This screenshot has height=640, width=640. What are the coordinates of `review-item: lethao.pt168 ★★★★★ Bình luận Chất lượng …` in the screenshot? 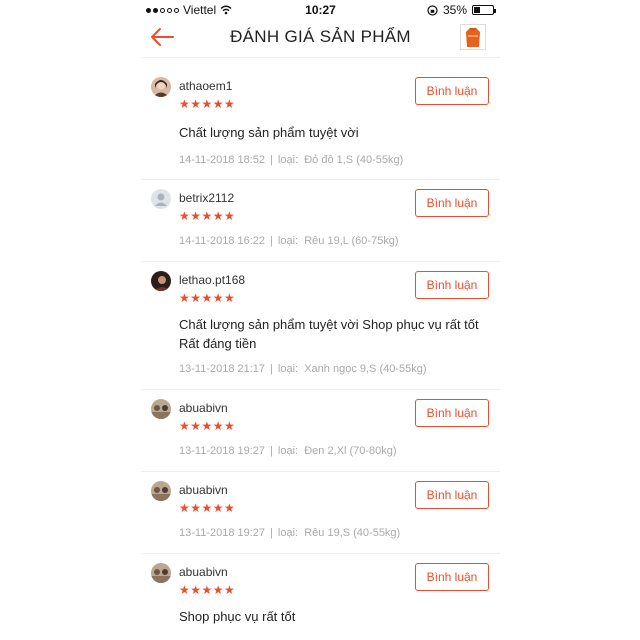 It's located at (320, 326).